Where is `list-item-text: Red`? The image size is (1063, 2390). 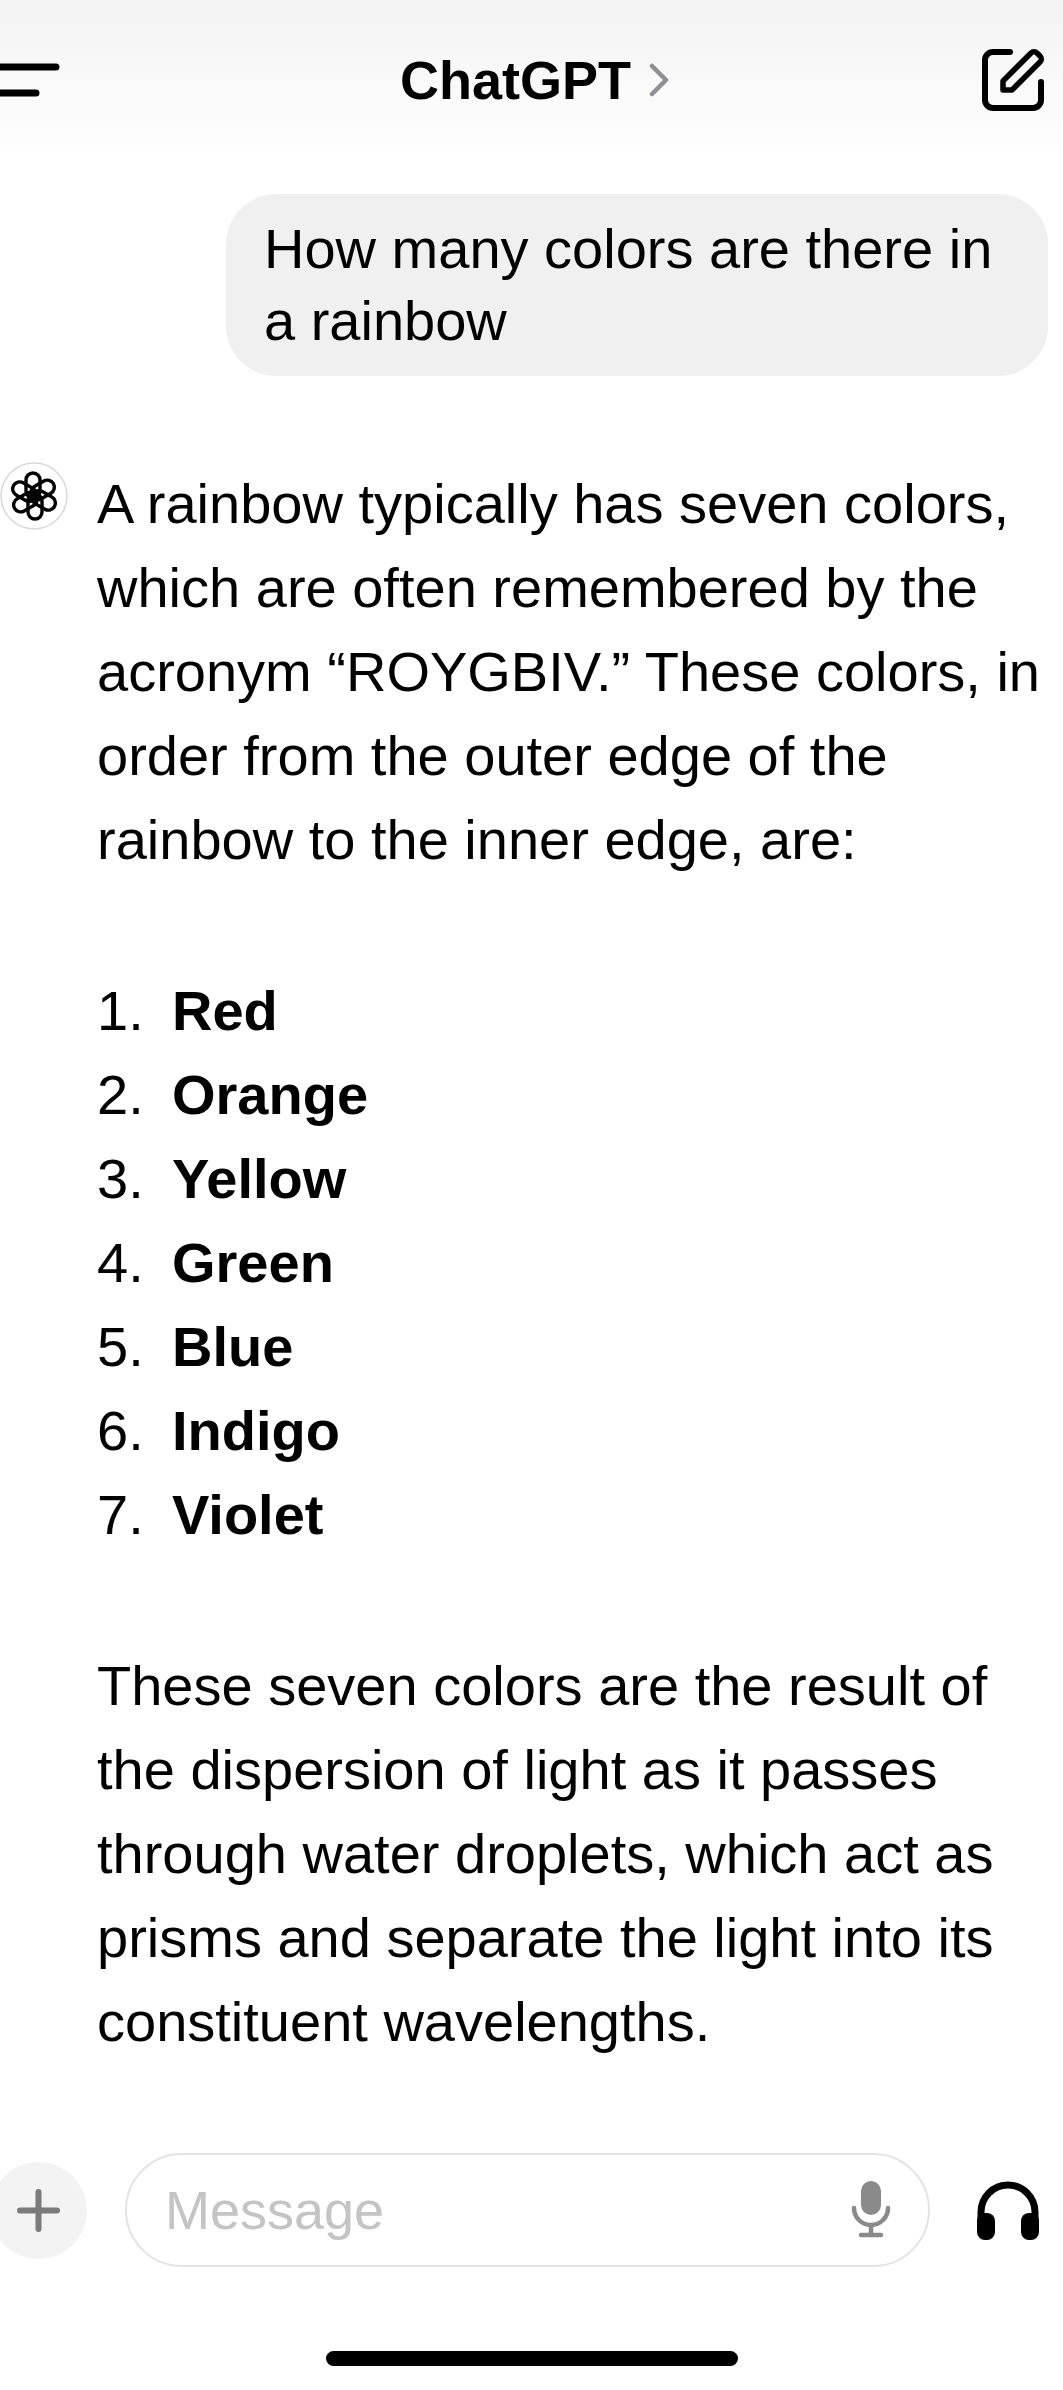
list-item-text: Red is located at coordinates (225, 1011).